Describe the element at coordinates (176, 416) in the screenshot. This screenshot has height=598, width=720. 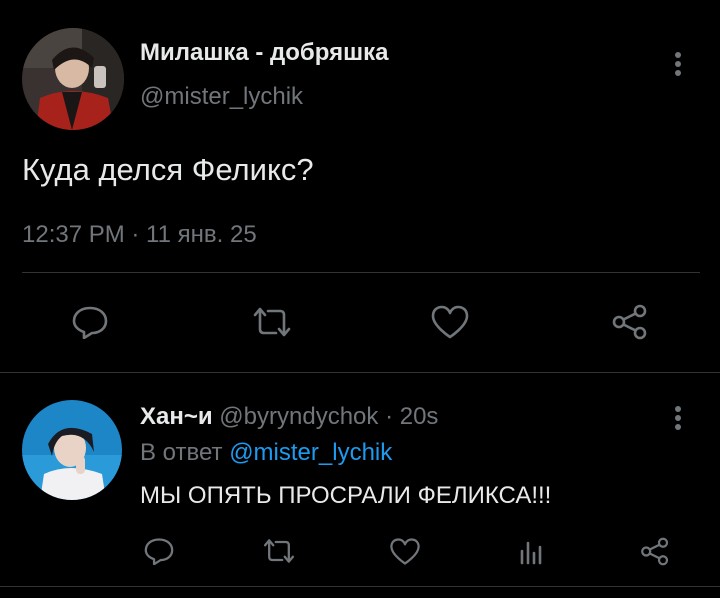
I see `reply-display-name: Хан~и` at that location.